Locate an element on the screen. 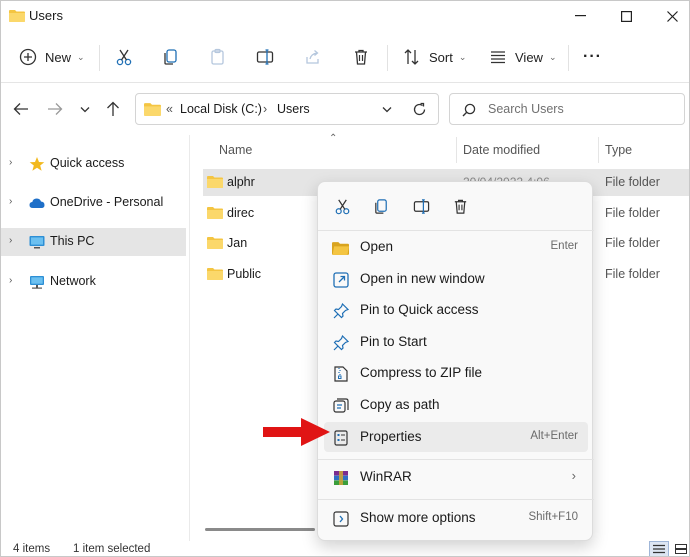 The image size is (690, 557). address-bar: « Local Disk (C:) › Users is located at coordinates (287, 109).